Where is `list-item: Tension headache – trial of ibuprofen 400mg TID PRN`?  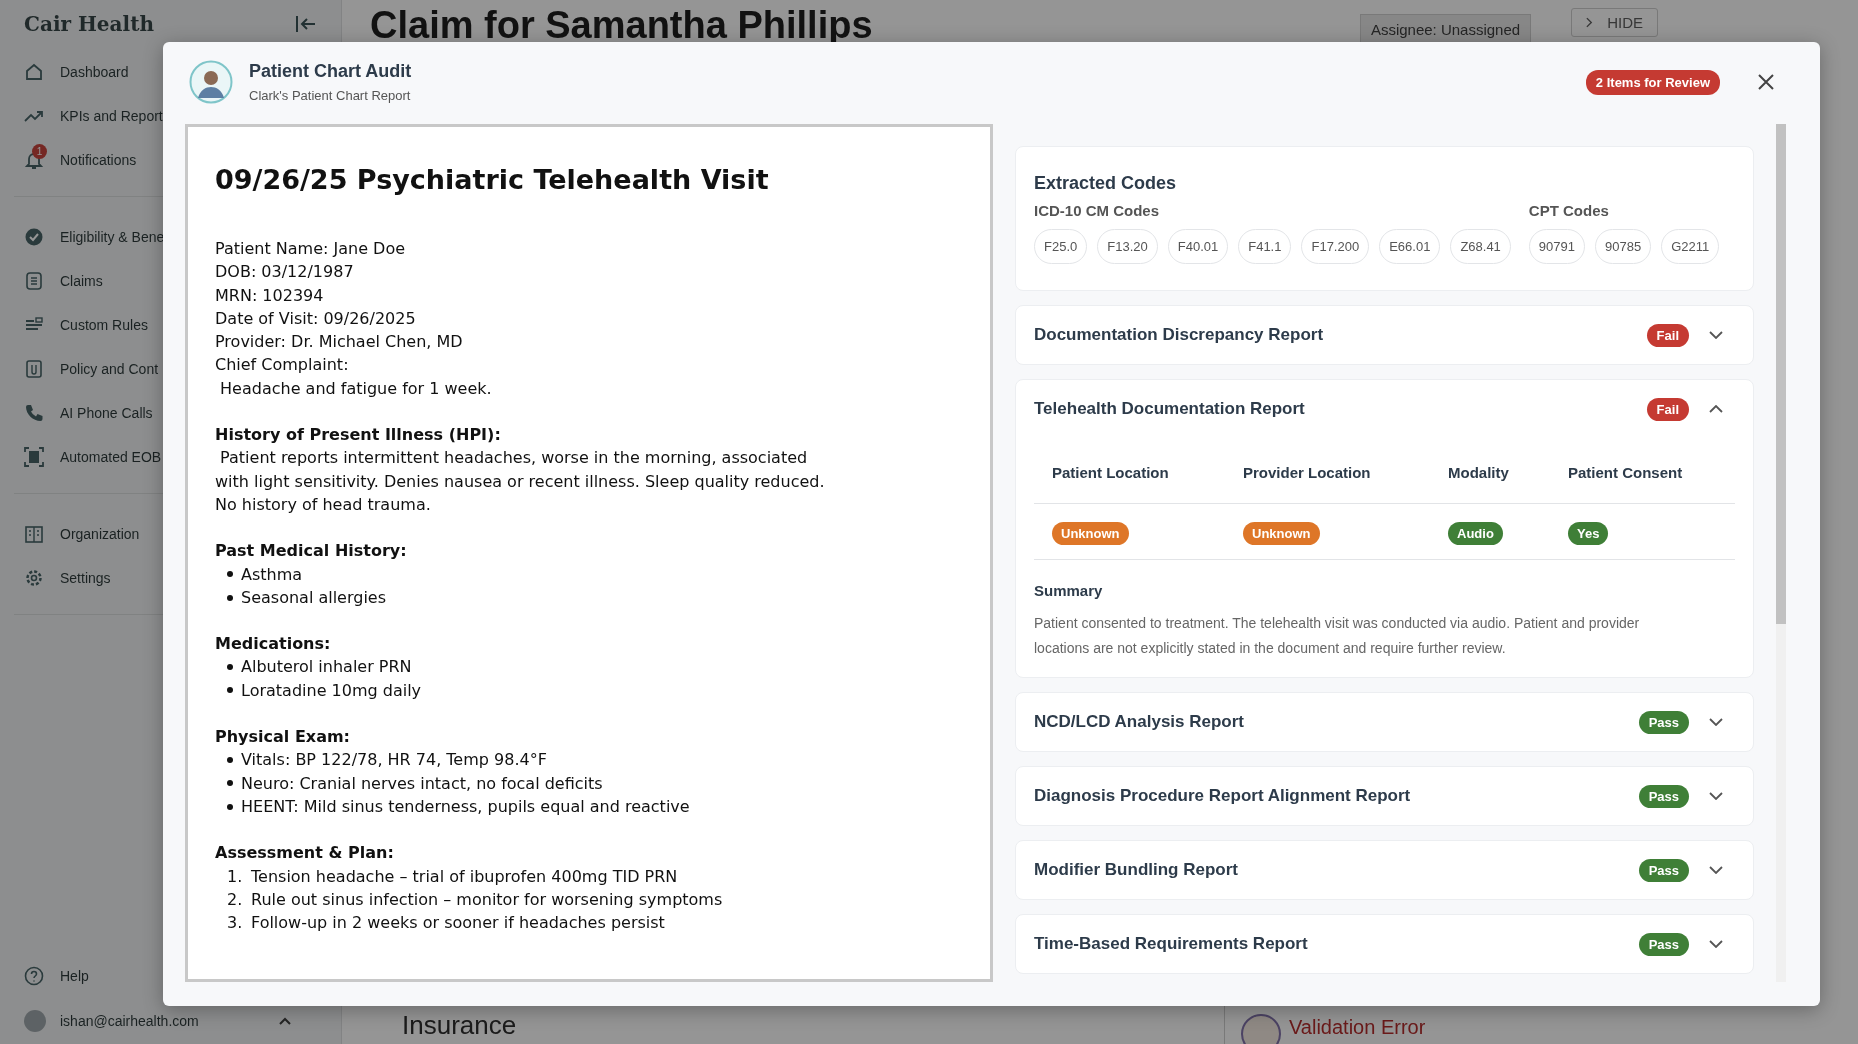 list-item: Tension headache – trial of ibuprofen 400mg TID PRN is located at coordinates (464, 876).